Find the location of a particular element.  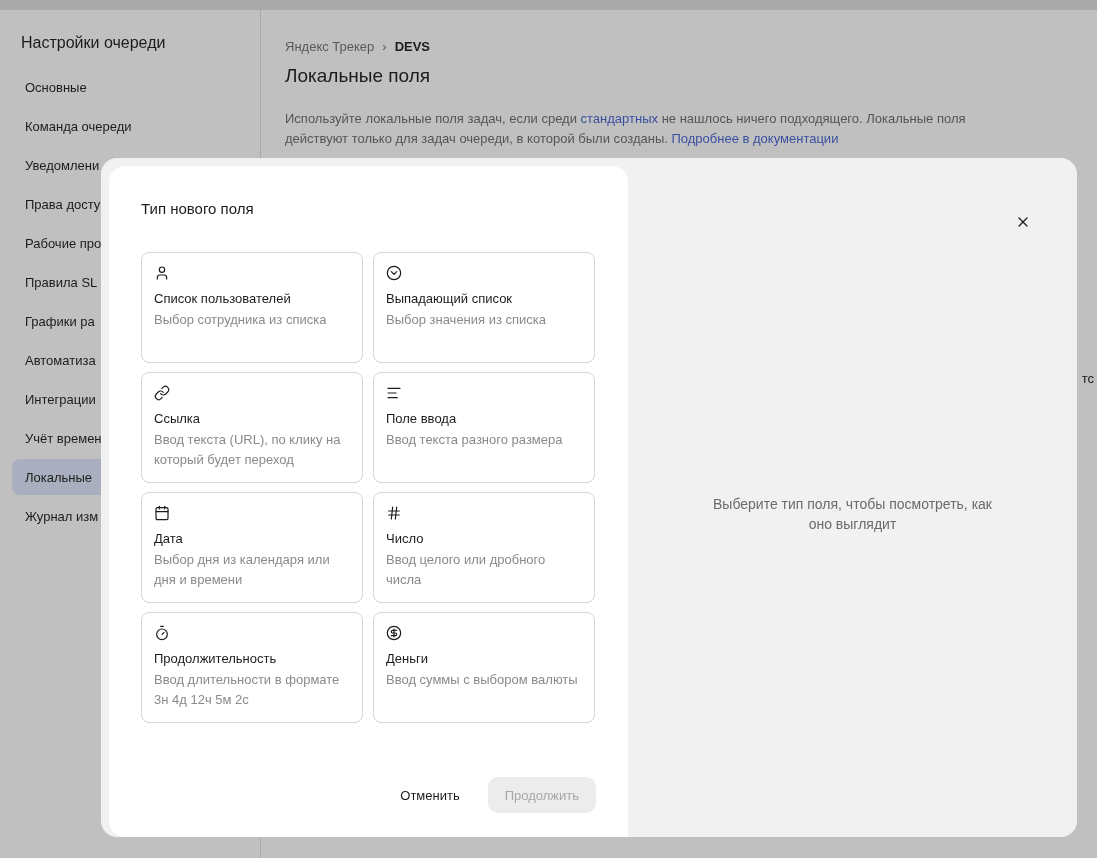

text-lines-icon is located at coordinates (394, 393).